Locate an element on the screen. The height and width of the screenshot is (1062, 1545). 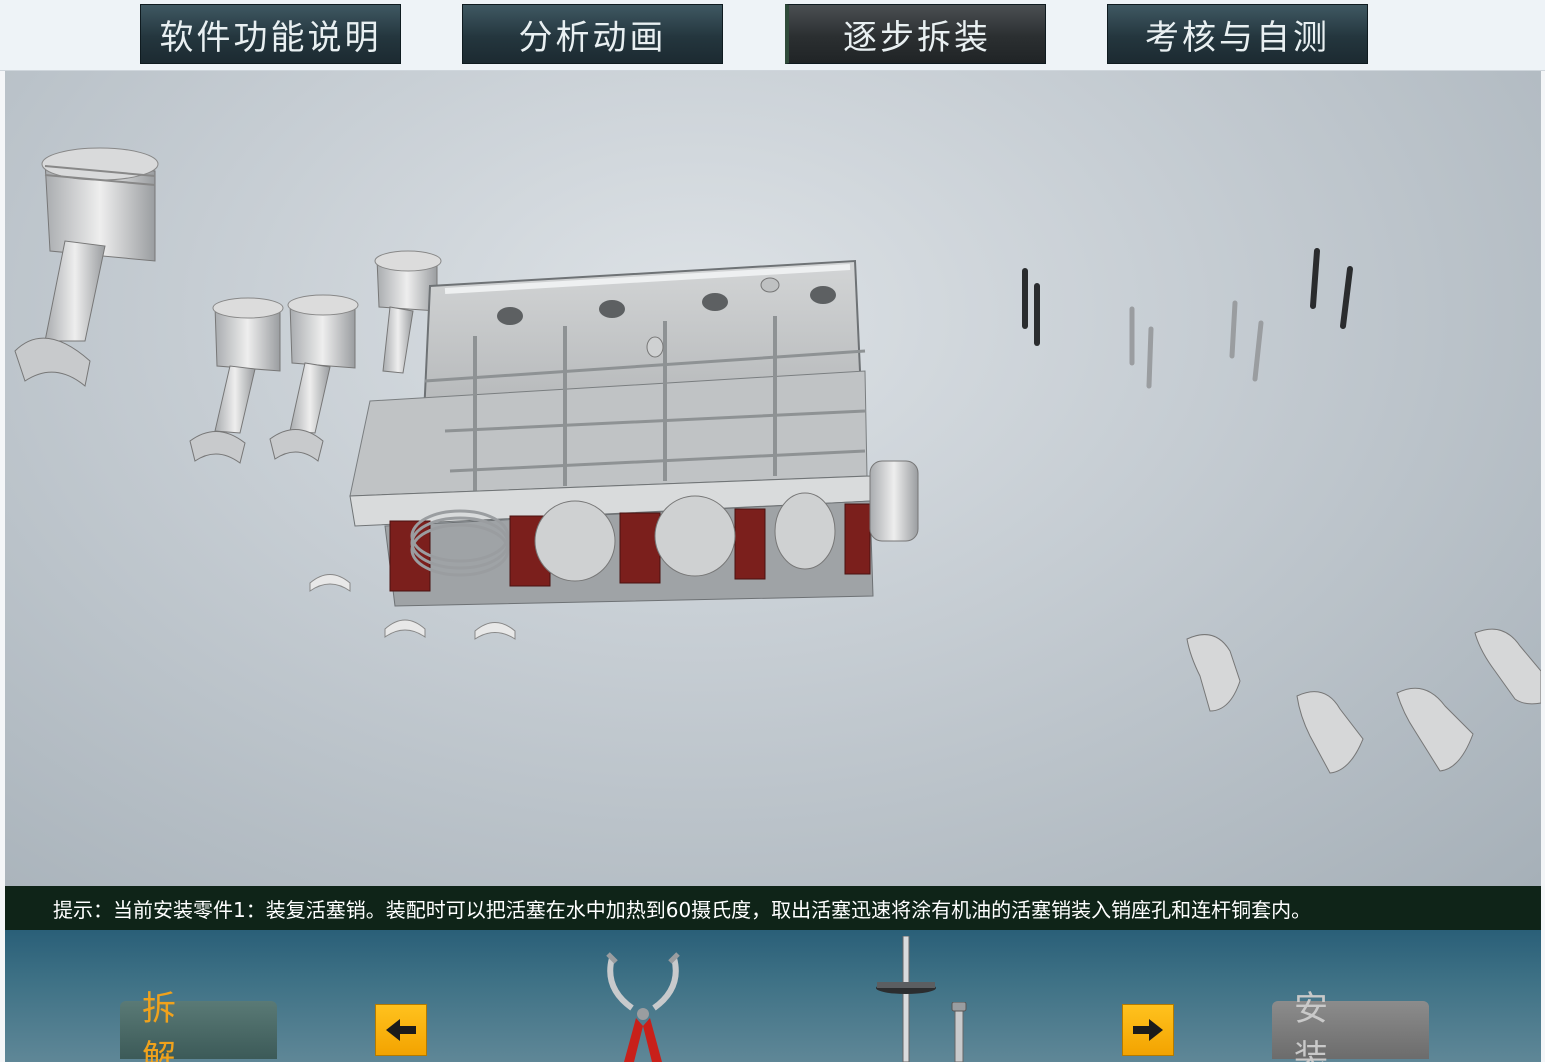
engine-block is located at coordinates (634, 433).